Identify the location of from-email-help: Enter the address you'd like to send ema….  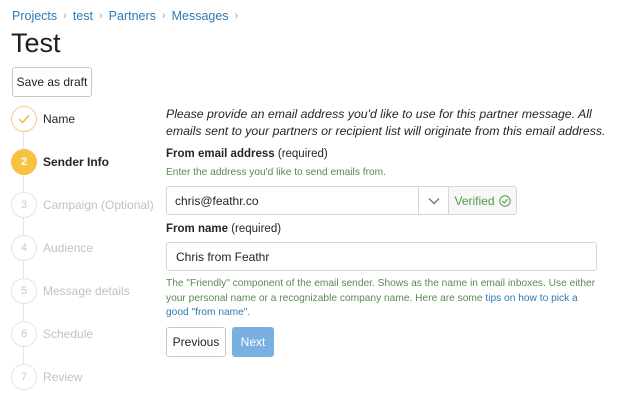
(276, 172).